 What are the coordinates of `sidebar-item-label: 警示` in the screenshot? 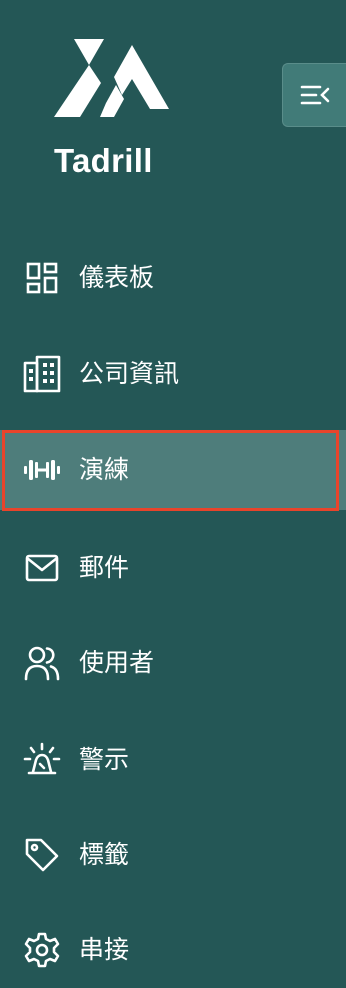 It's located at (104, 759).